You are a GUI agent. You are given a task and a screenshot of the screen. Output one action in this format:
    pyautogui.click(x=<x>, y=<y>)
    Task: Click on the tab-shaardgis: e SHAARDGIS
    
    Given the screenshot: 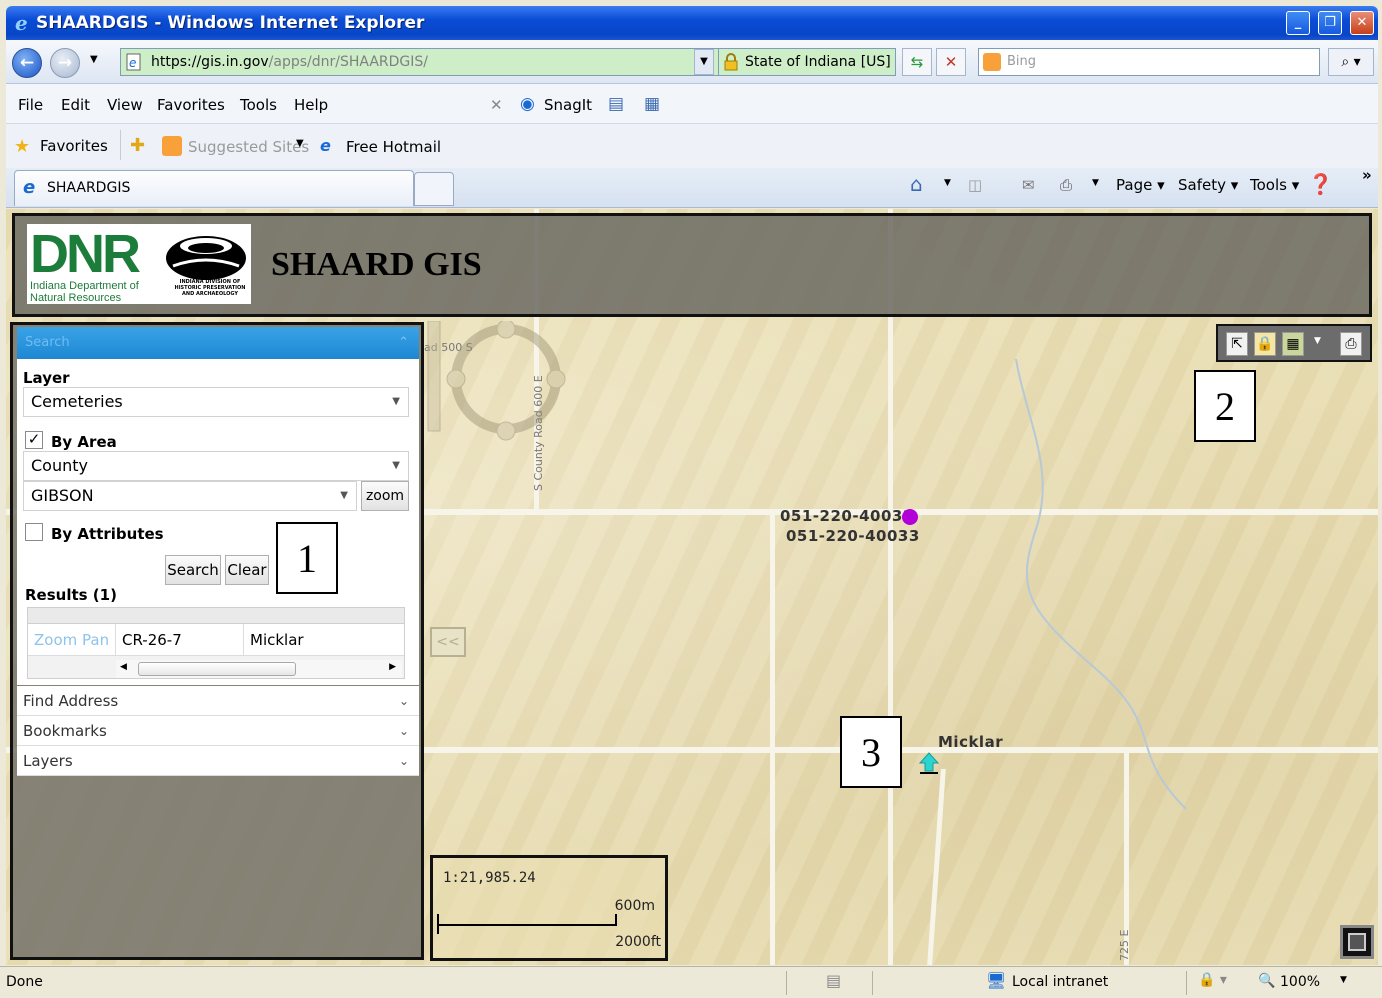 What is the action you would take?
    pyautogui.click(x=214, y=188)
    